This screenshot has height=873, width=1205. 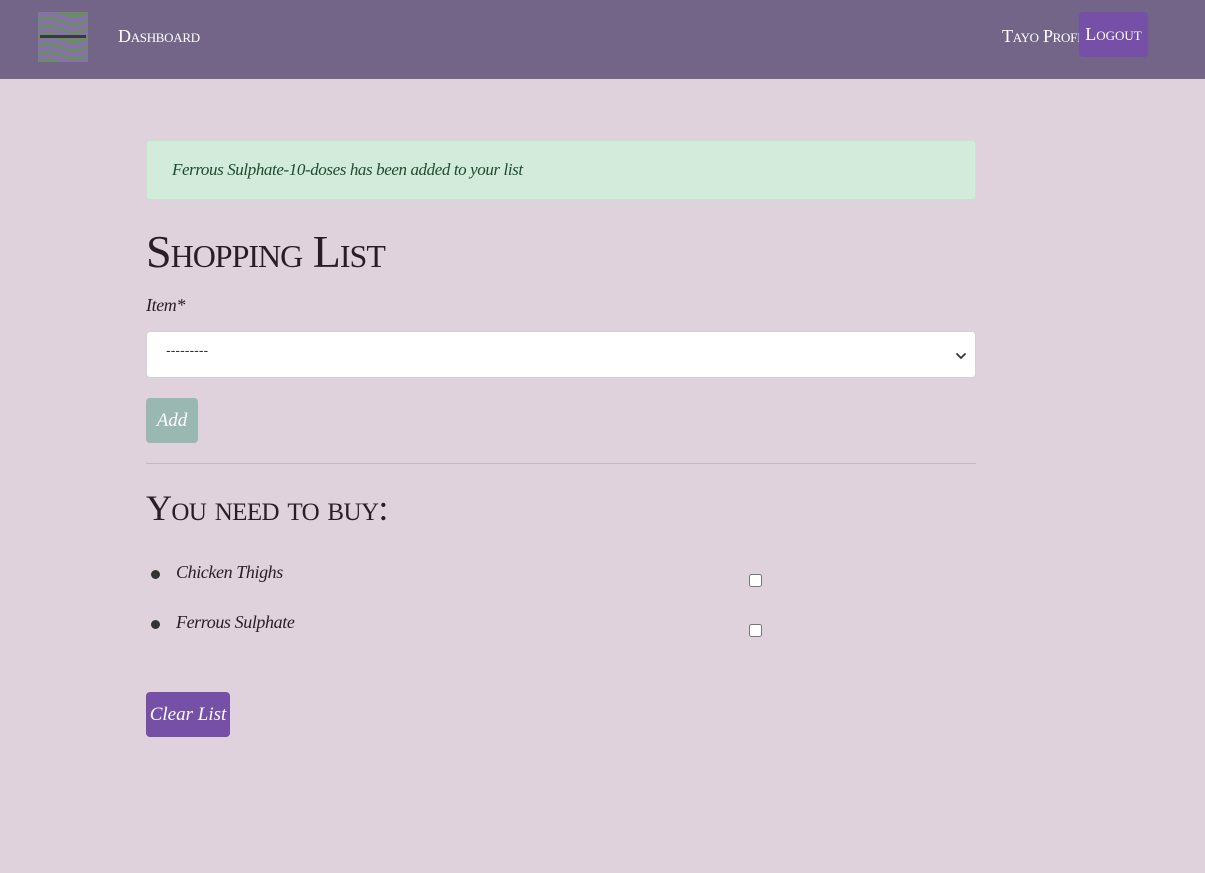 I want to click on list-item: Ferrous Sulphate, so click(x=561, y=630).